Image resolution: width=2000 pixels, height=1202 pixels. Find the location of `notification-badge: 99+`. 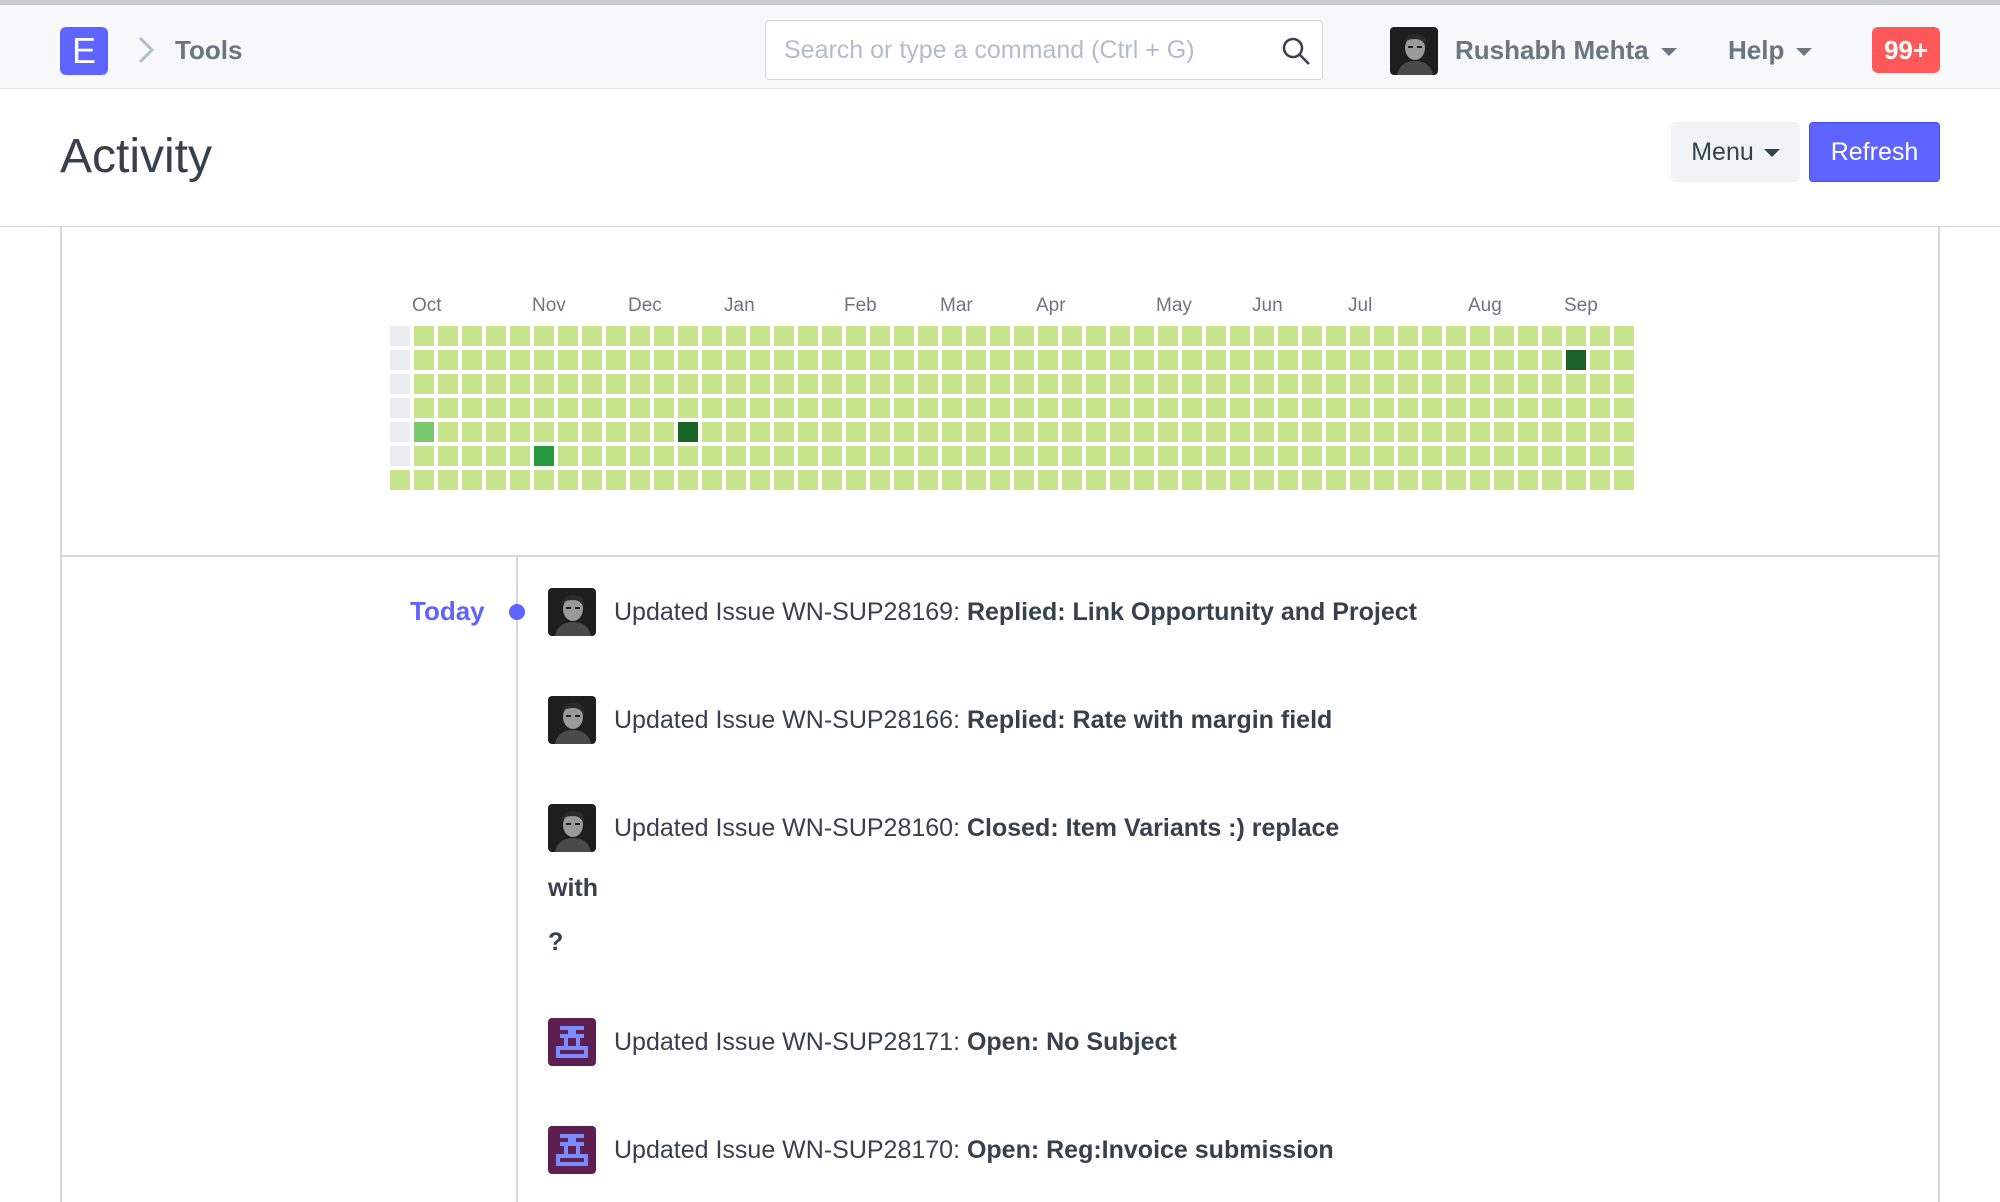

notification-badge: 99+ is located at coordinates (1906, 50).